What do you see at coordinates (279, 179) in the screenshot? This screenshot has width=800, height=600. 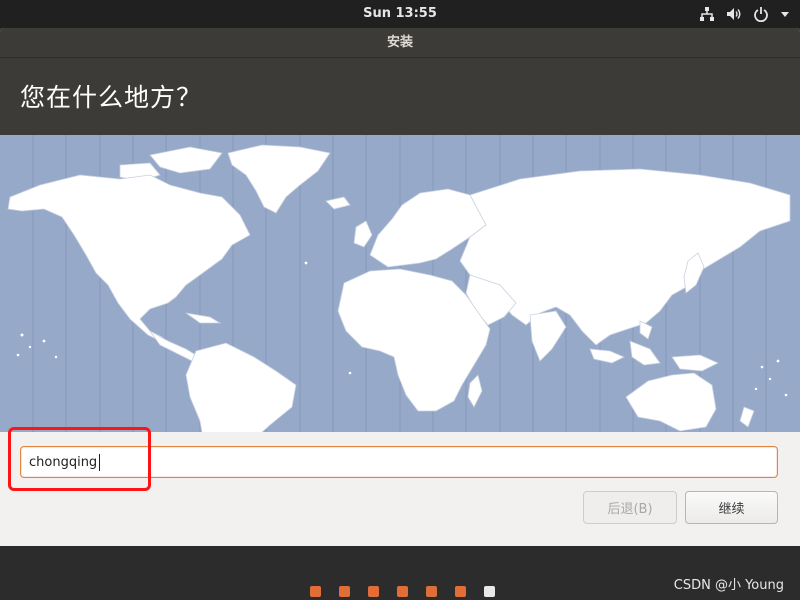 I see `greenland` at bounding box center [279, 179].